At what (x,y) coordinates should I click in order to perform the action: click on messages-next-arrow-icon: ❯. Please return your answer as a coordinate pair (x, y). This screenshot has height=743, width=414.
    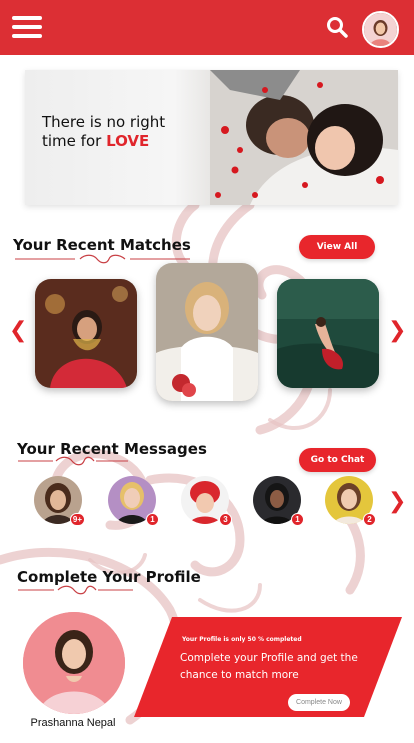
    Looking at the image, I should click on (397, 501).